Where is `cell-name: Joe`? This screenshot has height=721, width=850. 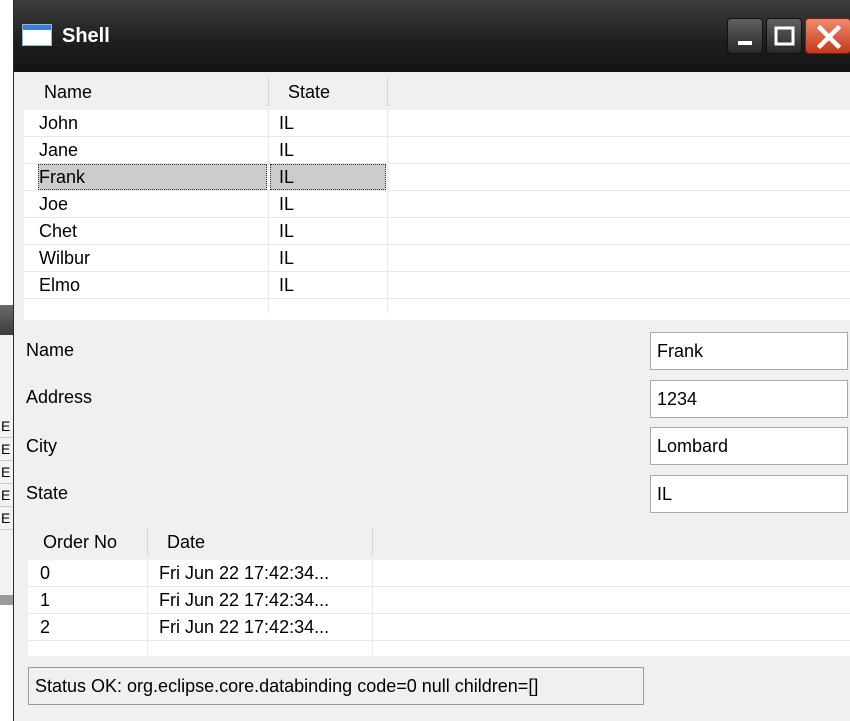 cell-name: Joe is located at coordinates (54, 204).